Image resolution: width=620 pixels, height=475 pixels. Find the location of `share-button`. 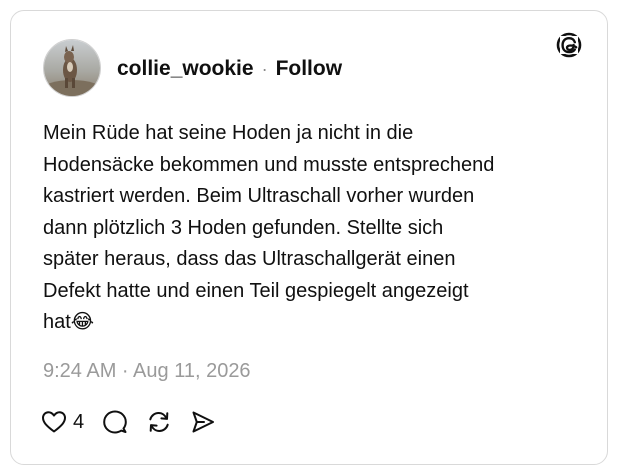

share-button is located at coordinates (203, 422).